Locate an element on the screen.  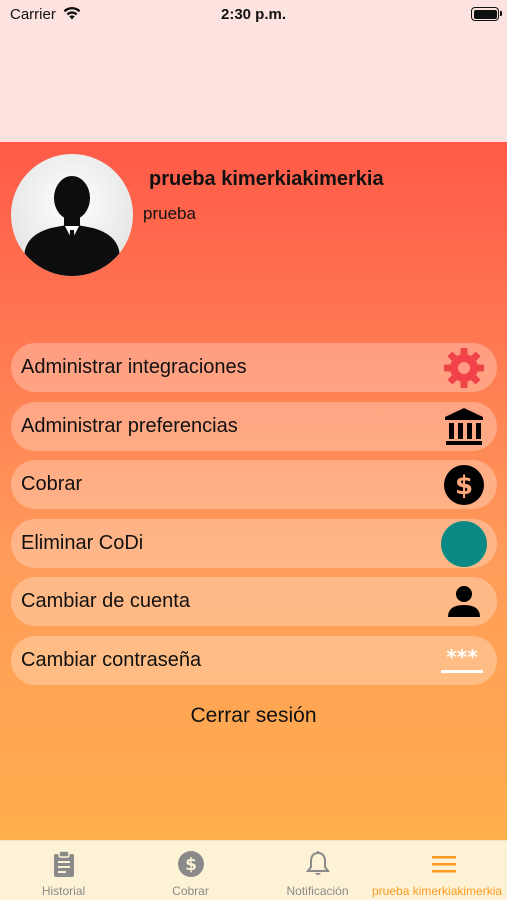
tab-notificacion: Notificación is located at coordinates (317, 870).